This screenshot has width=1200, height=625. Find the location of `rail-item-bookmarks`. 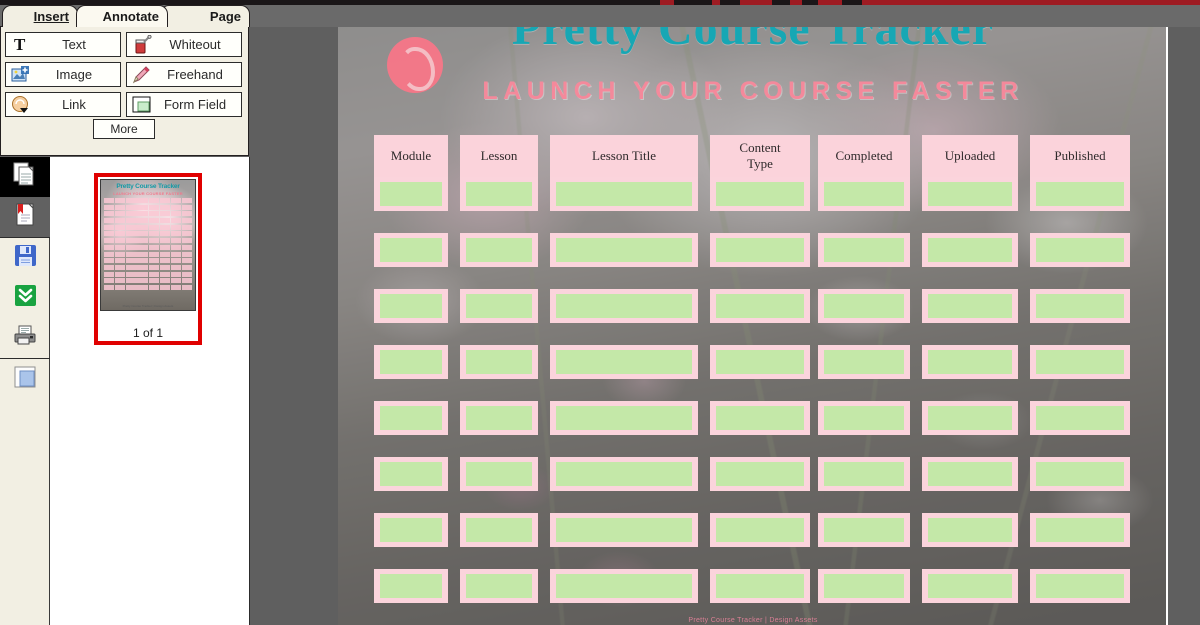

rail-item-bookmarks is located at coordinates (25, 217).